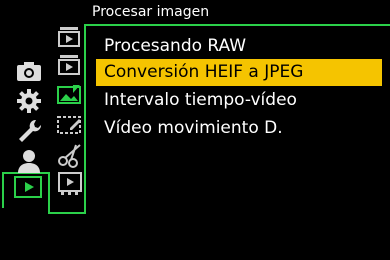 The height and width of the screenshot is (260, 390). I want to click on page-title: Procesar imagen, so click(151, 12).